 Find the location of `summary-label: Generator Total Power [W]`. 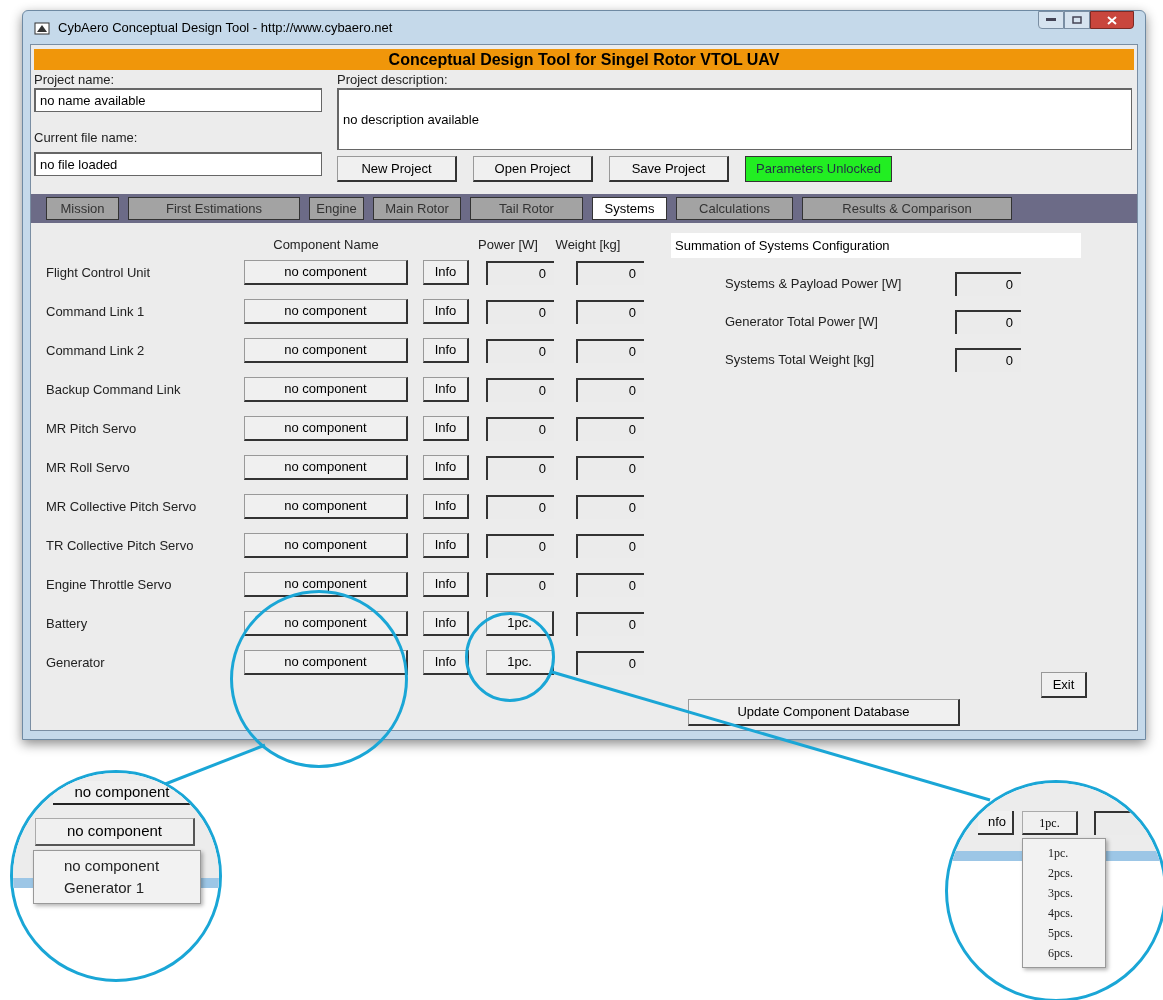

summary-label: Generator Total Power [W] is located at coordinates (802, 322).